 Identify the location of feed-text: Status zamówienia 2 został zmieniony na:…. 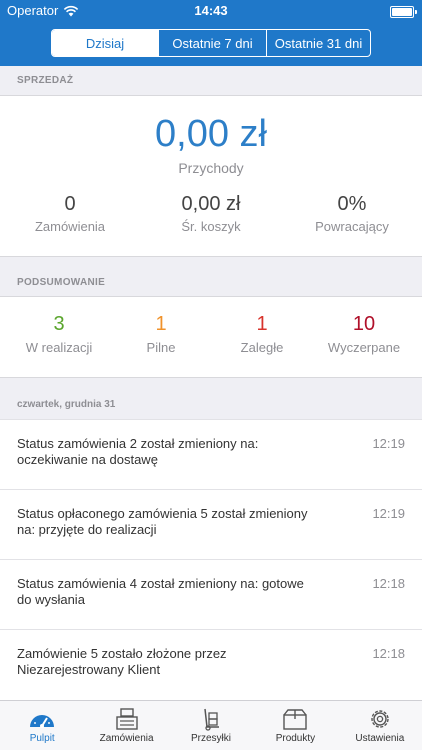
(138, 451).